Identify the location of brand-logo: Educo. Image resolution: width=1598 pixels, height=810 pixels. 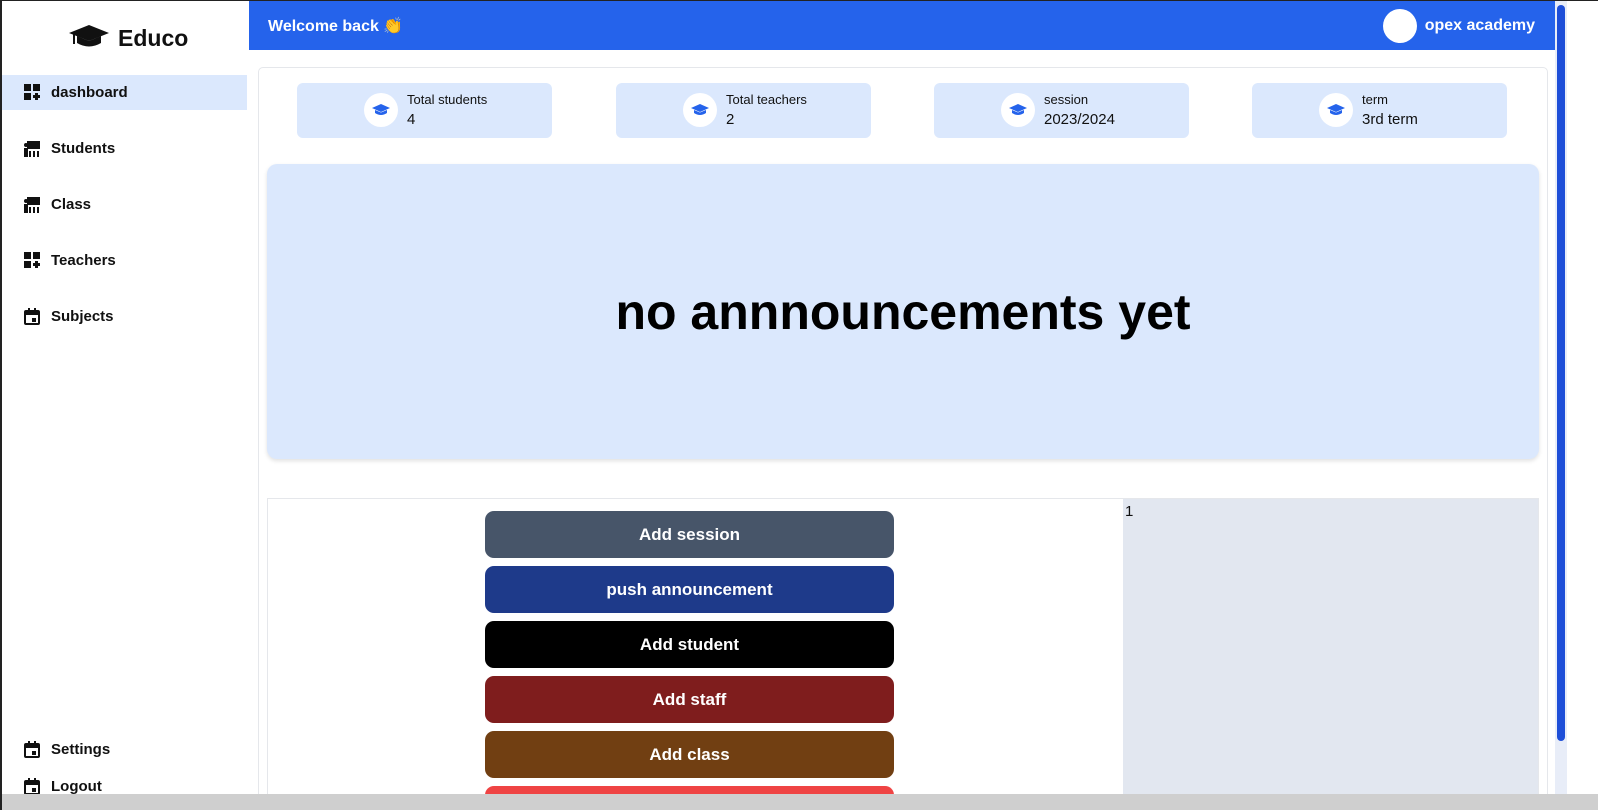
(128, 38).